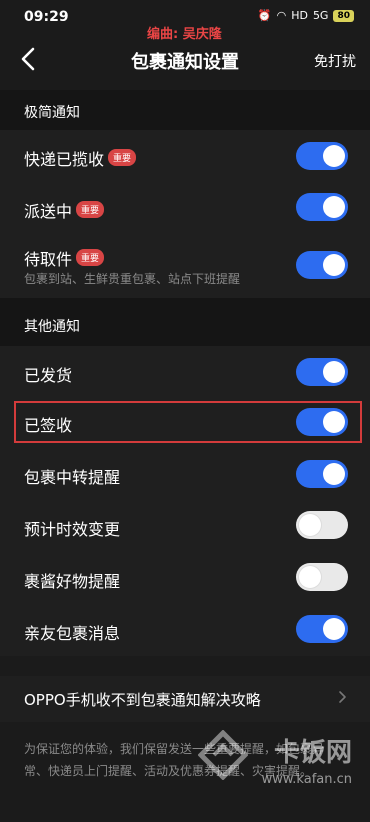  Describe the element at coordinates (185, 21) in the screenshot. I see `status-bar: 09:29 编曲: 吴庆隆 ⏰ ◠ HD 5G 80` at that location.